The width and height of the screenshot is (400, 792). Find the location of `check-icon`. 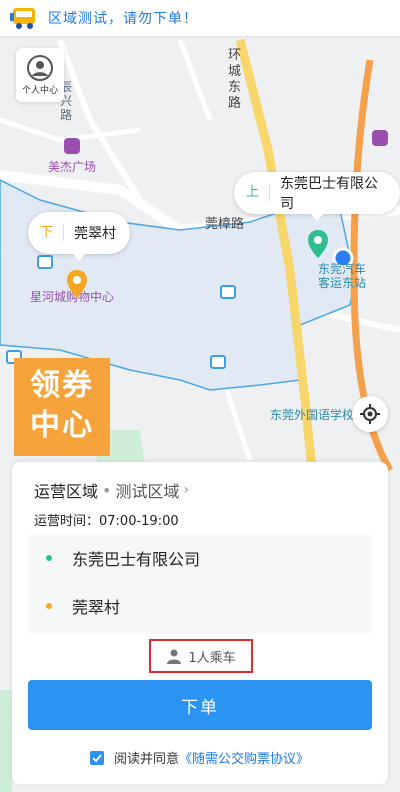

check-icon is located at coordinates (97, 757).